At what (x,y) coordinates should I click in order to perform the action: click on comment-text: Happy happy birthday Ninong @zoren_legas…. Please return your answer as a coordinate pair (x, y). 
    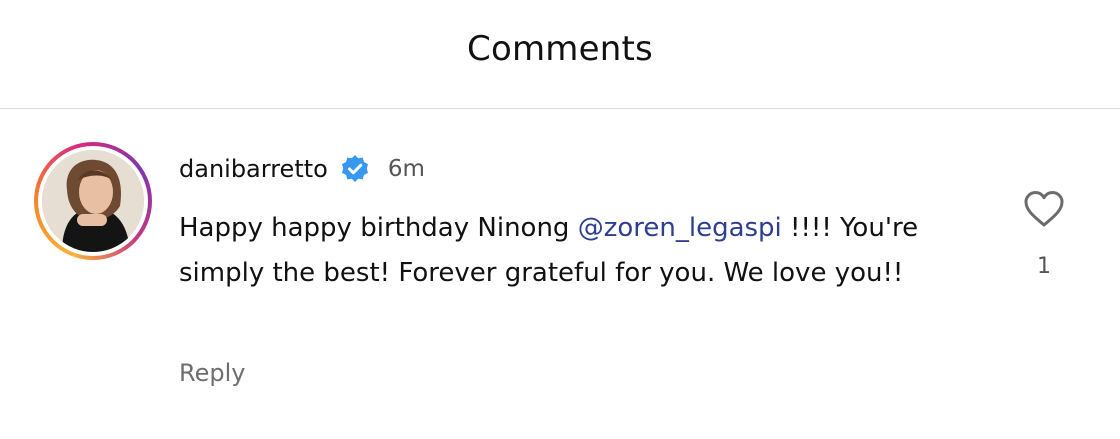
    Looking at the image, I should click on (569, 251).